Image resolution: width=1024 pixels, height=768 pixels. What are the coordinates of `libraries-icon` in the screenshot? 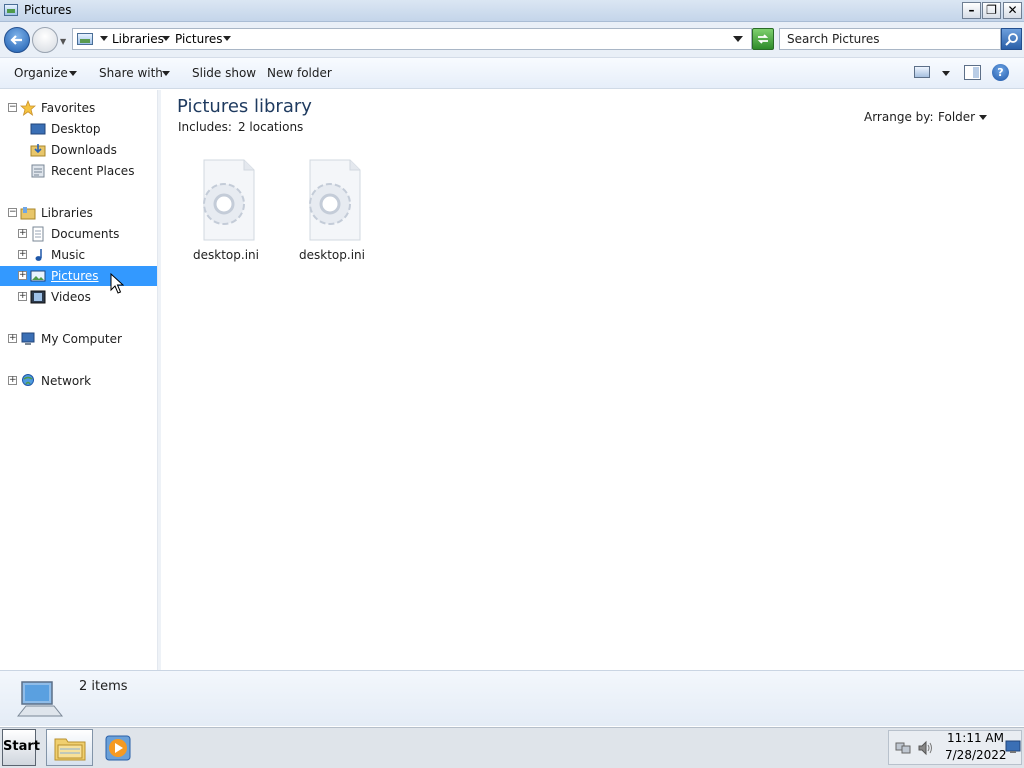 It's located at (28, 213).